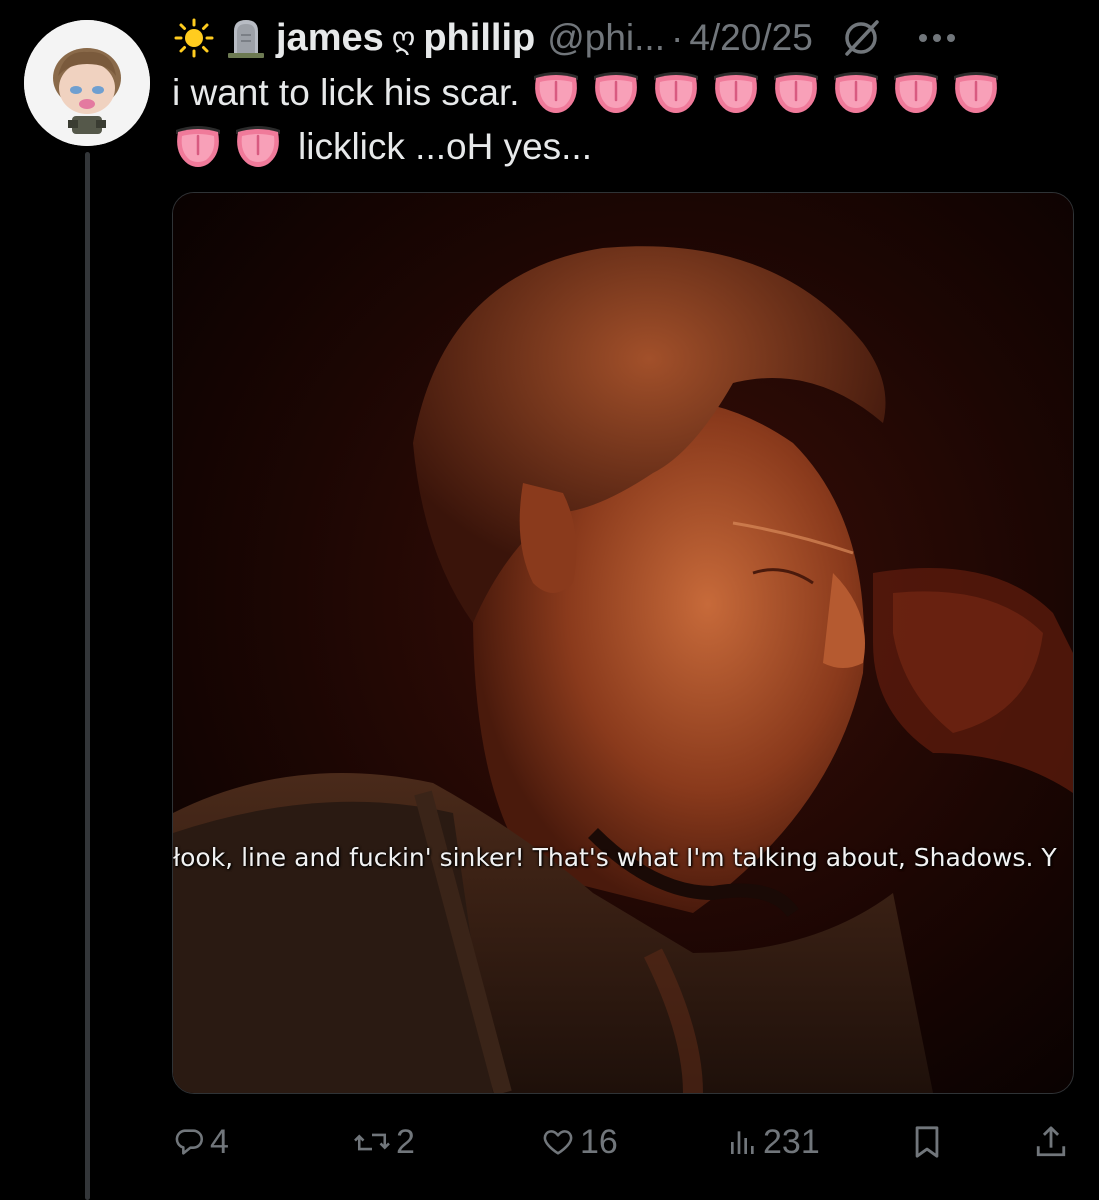  I want to click on bookmark-button, so click(929, 1142).